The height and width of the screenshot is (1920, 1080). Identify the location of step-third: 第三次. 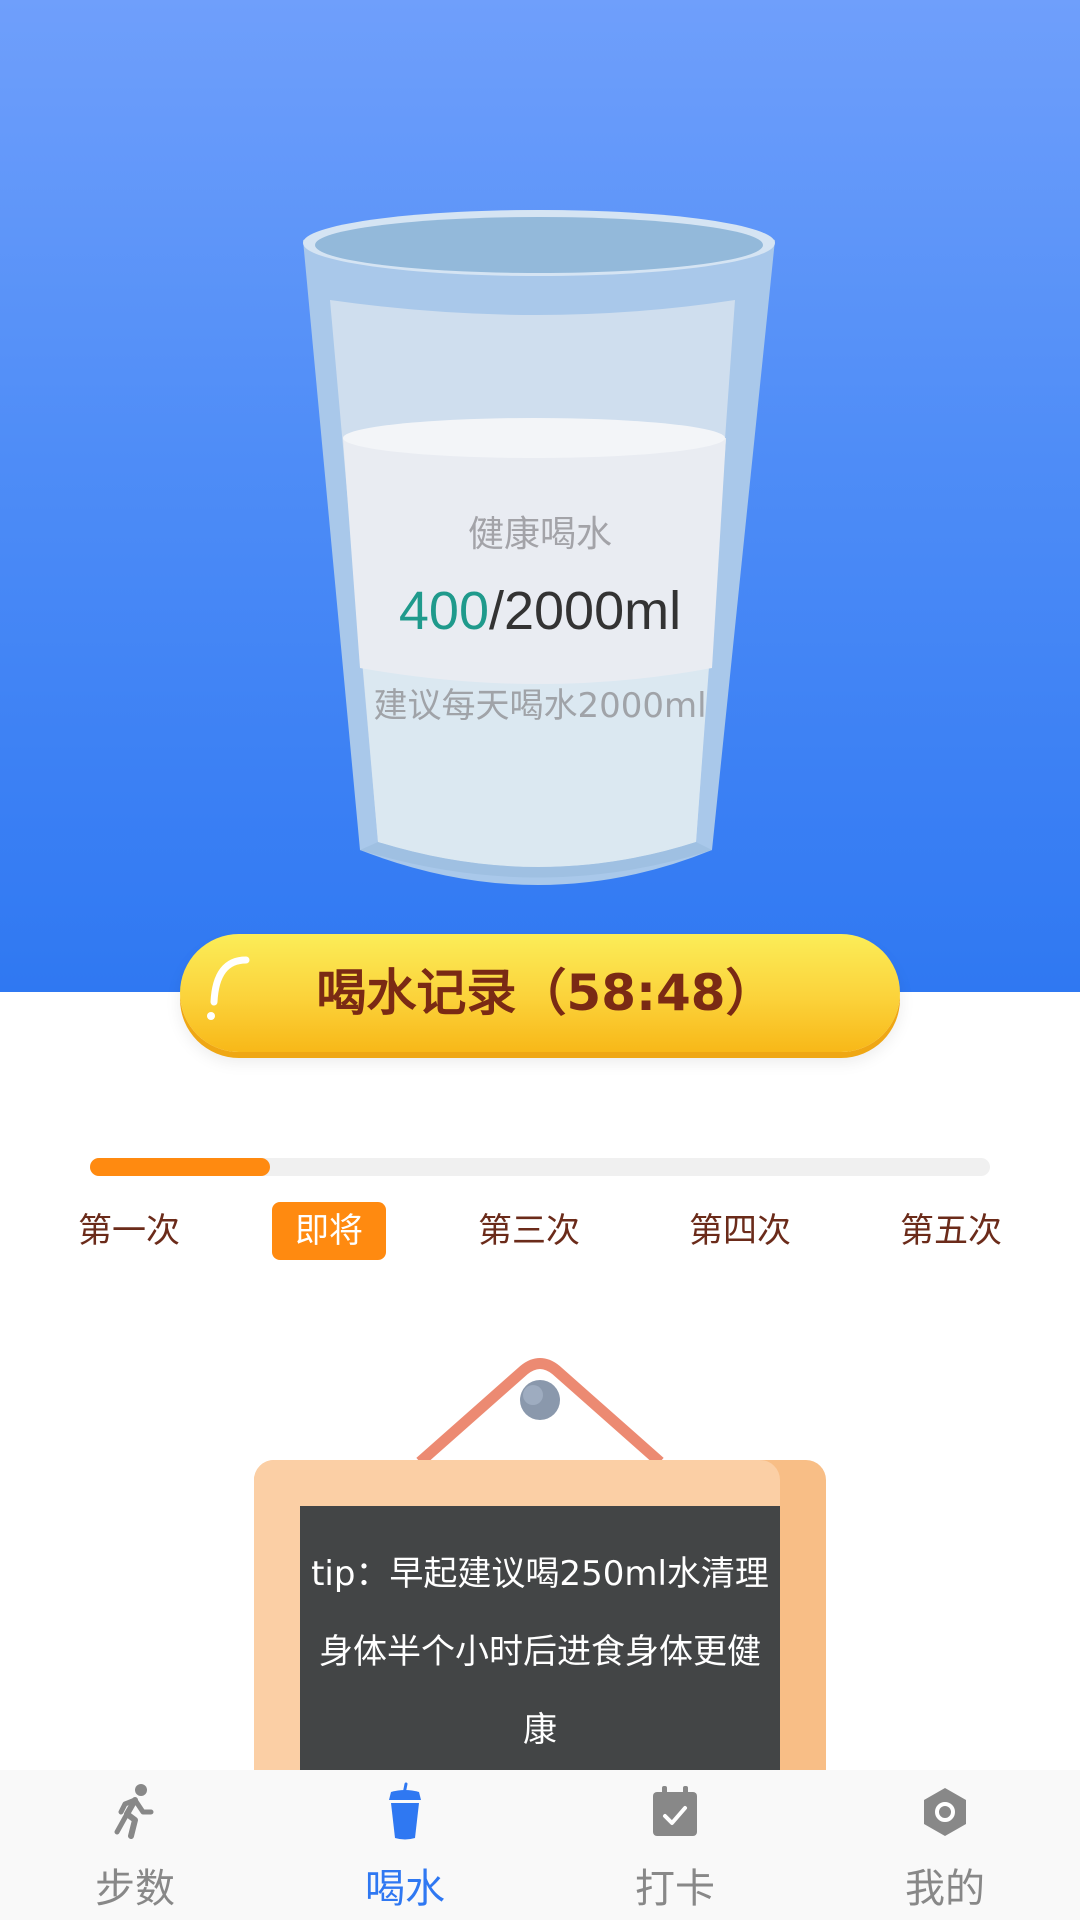
(529, 1231).